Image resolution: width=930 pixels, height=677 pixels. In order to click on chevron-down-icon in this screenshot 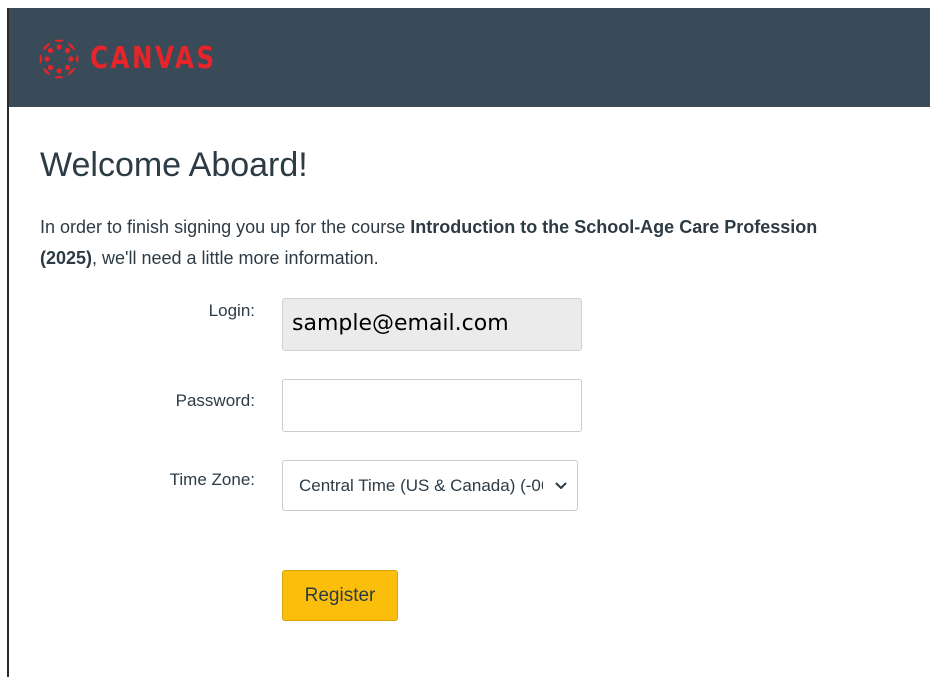, I will do `click(561, 485)`.